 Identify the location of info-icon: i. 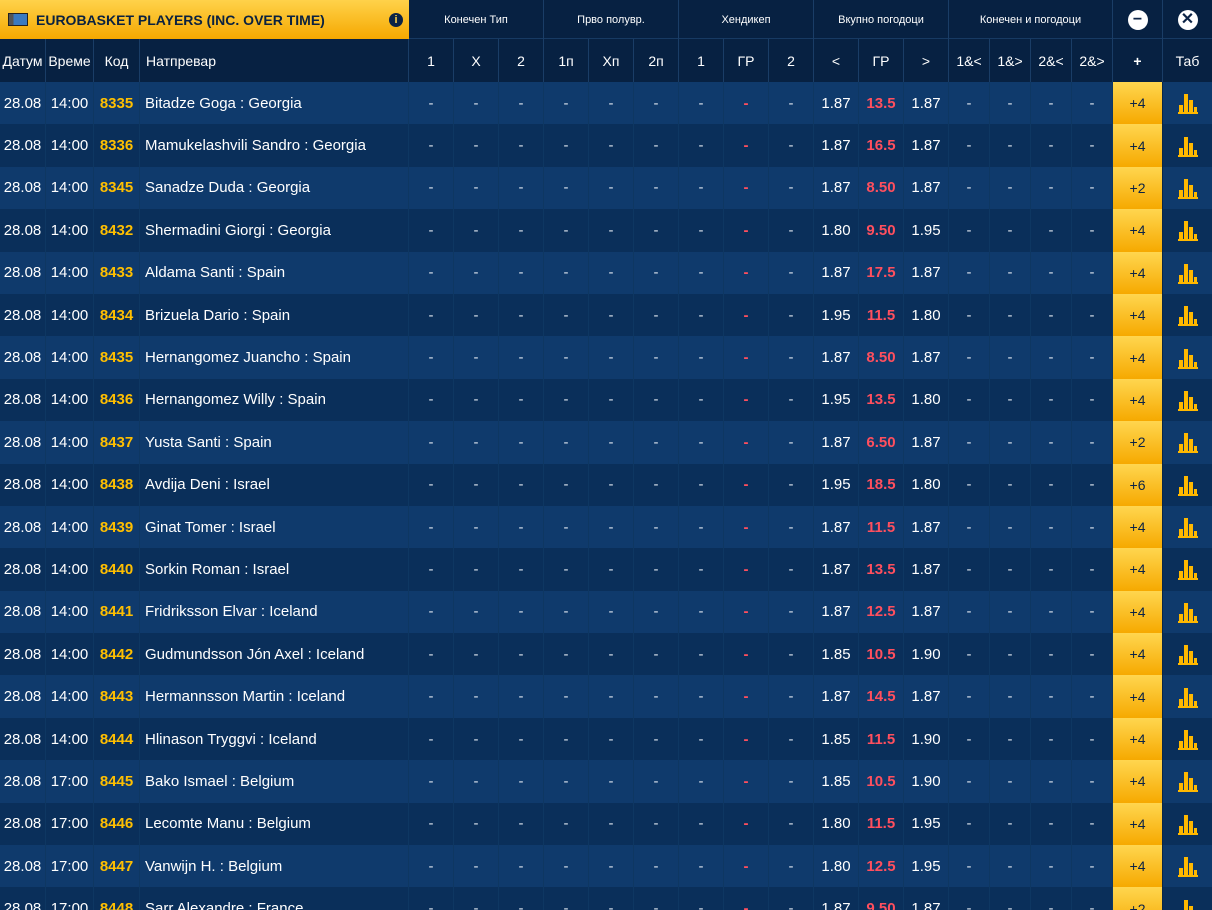
(396, 19).